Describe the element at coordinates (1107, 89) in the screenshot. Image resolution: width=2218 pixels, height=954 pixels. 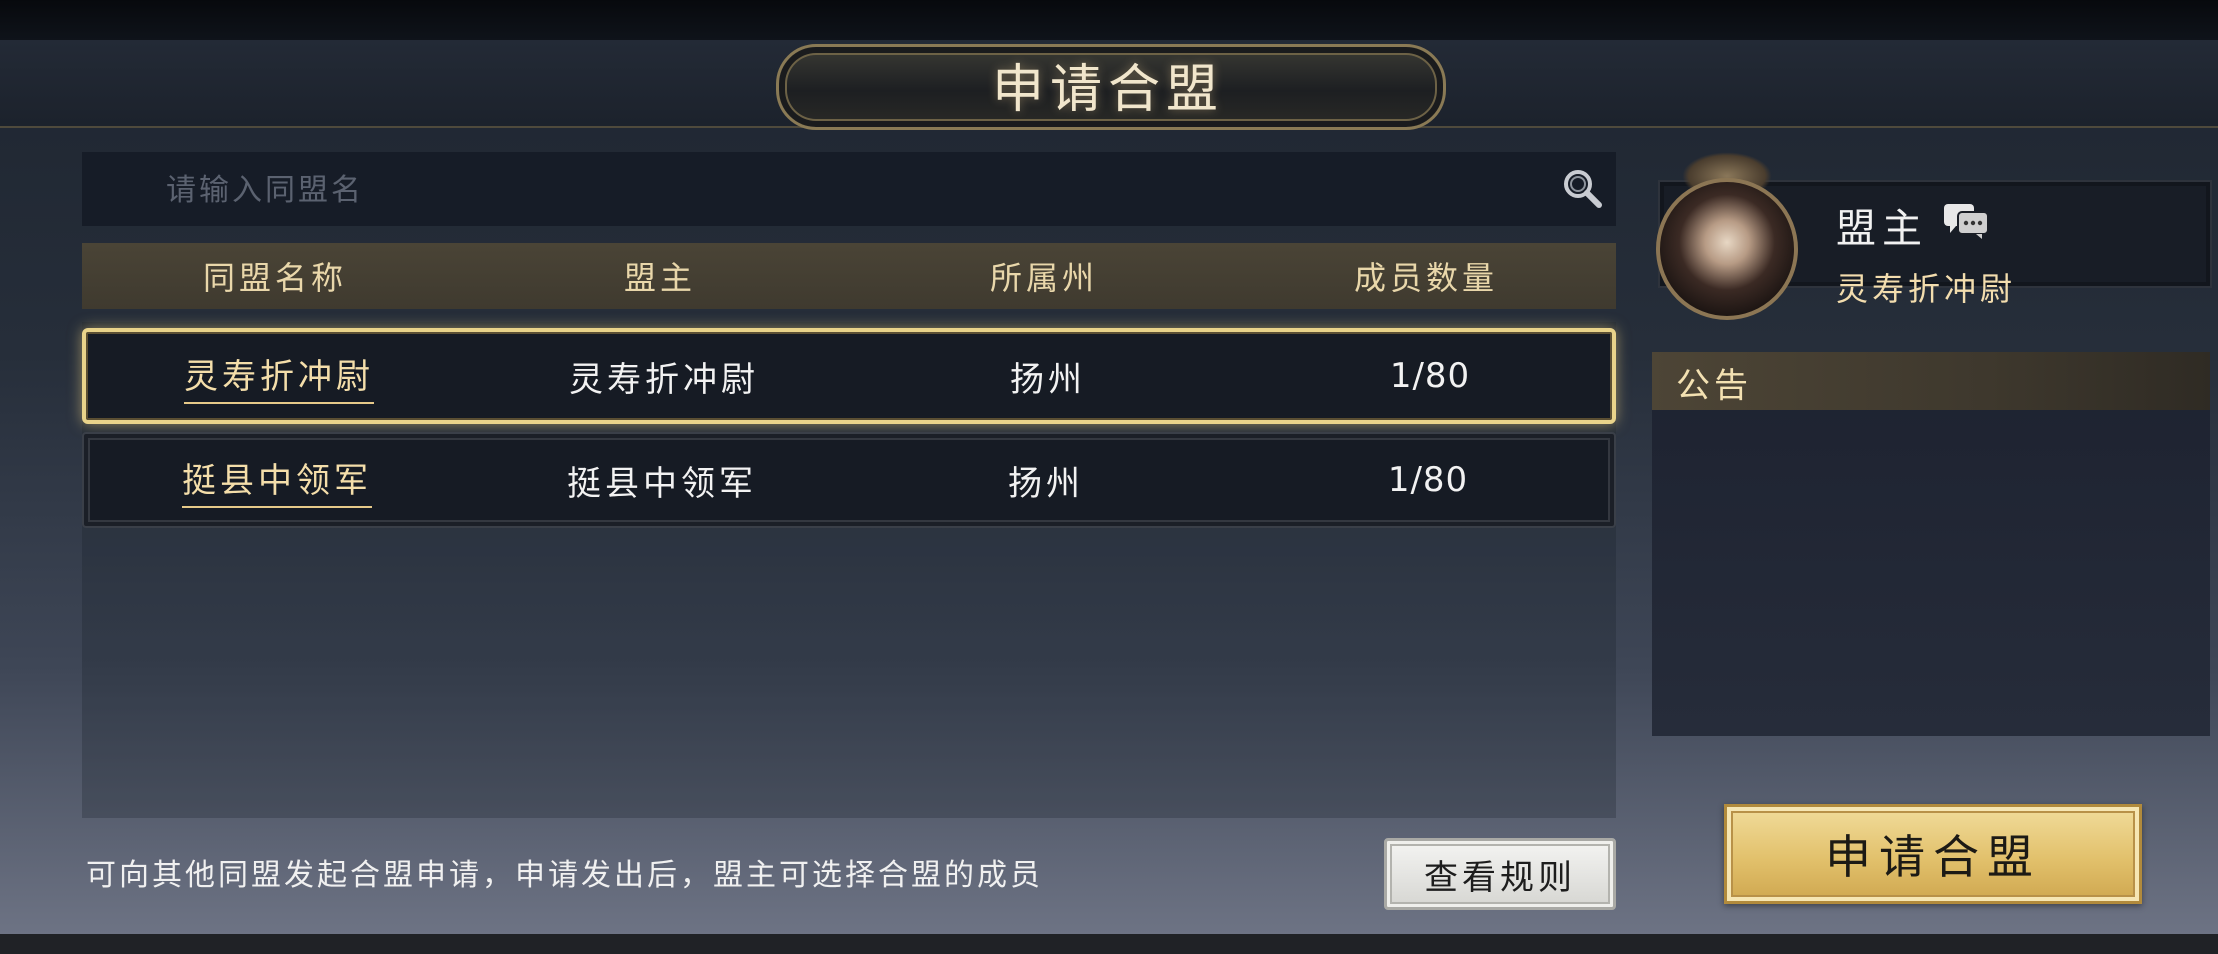
I see `dialog-title: 申请合盟` at that location.